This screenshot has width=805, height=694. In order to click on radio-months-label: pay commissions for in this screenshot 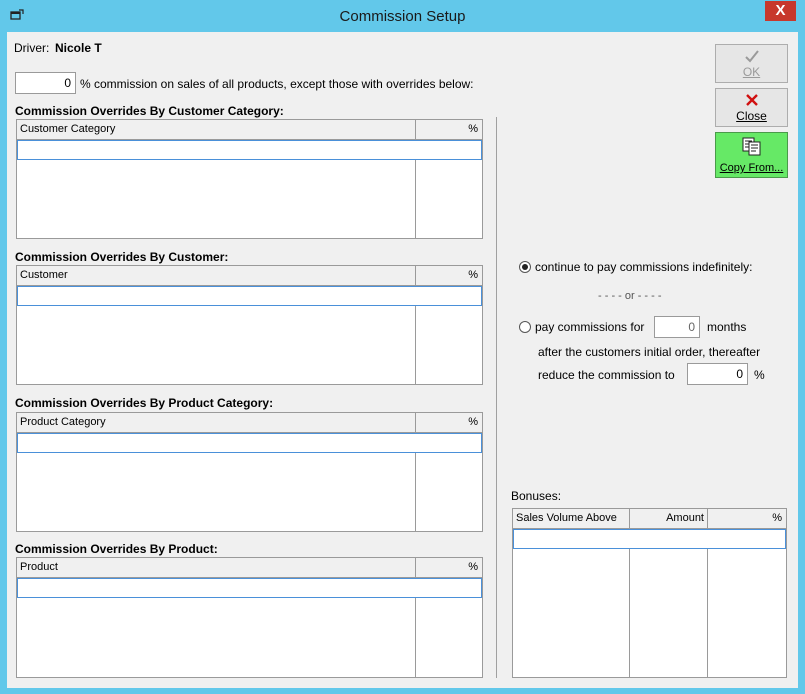, I will do `click(589, 327)`.